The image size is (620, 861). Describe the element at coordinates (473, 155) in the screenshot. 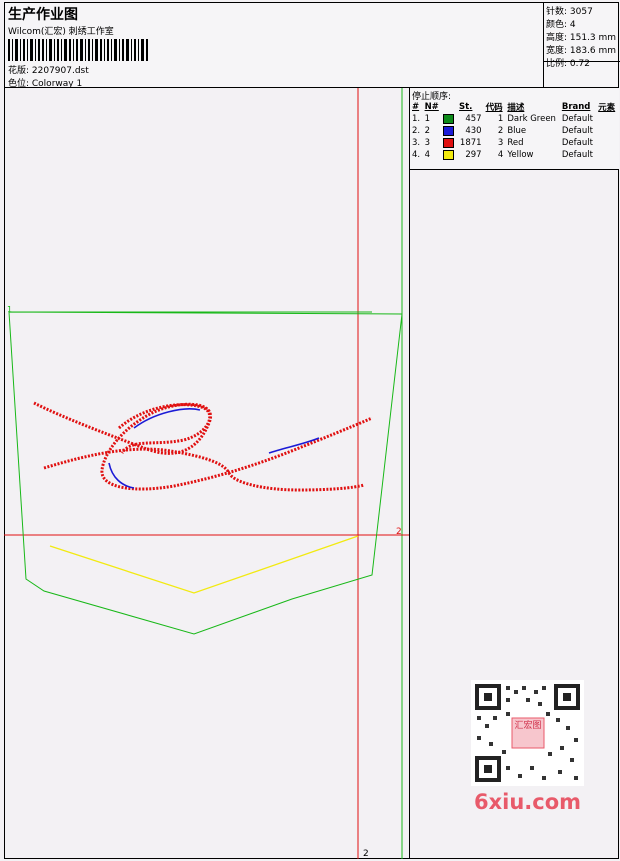

I see `row-stitches: 297` at that location.